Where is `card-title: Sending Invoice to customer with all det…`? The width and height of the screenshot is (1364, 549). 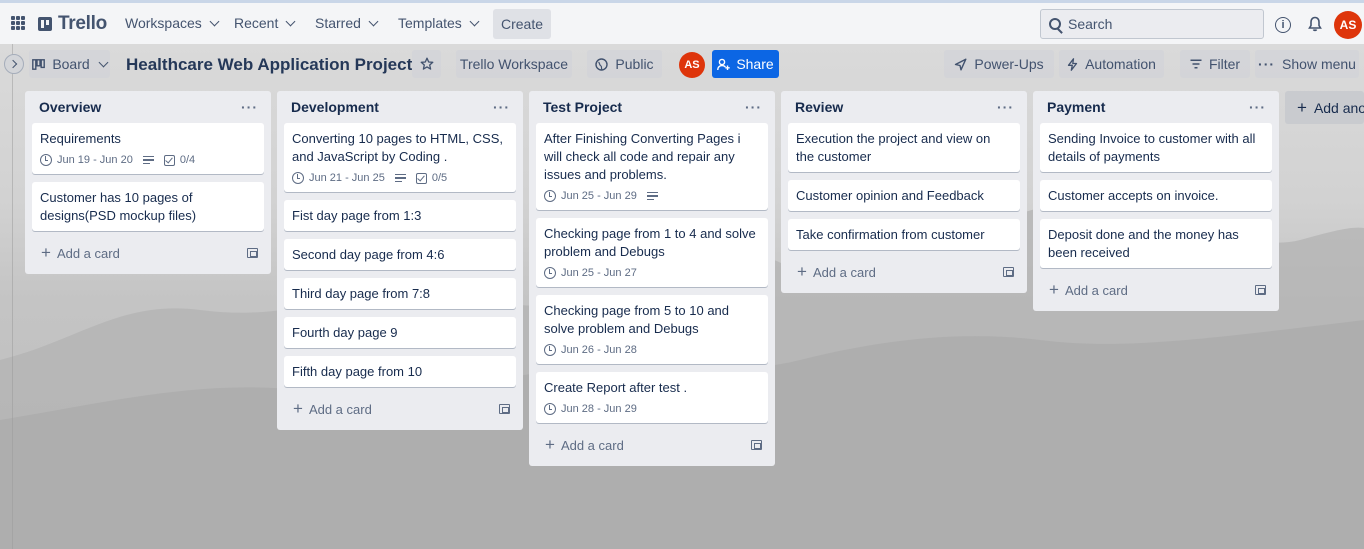
card-title: Sending Invoice to customer with all det… is located at coordinates (1152, 147).